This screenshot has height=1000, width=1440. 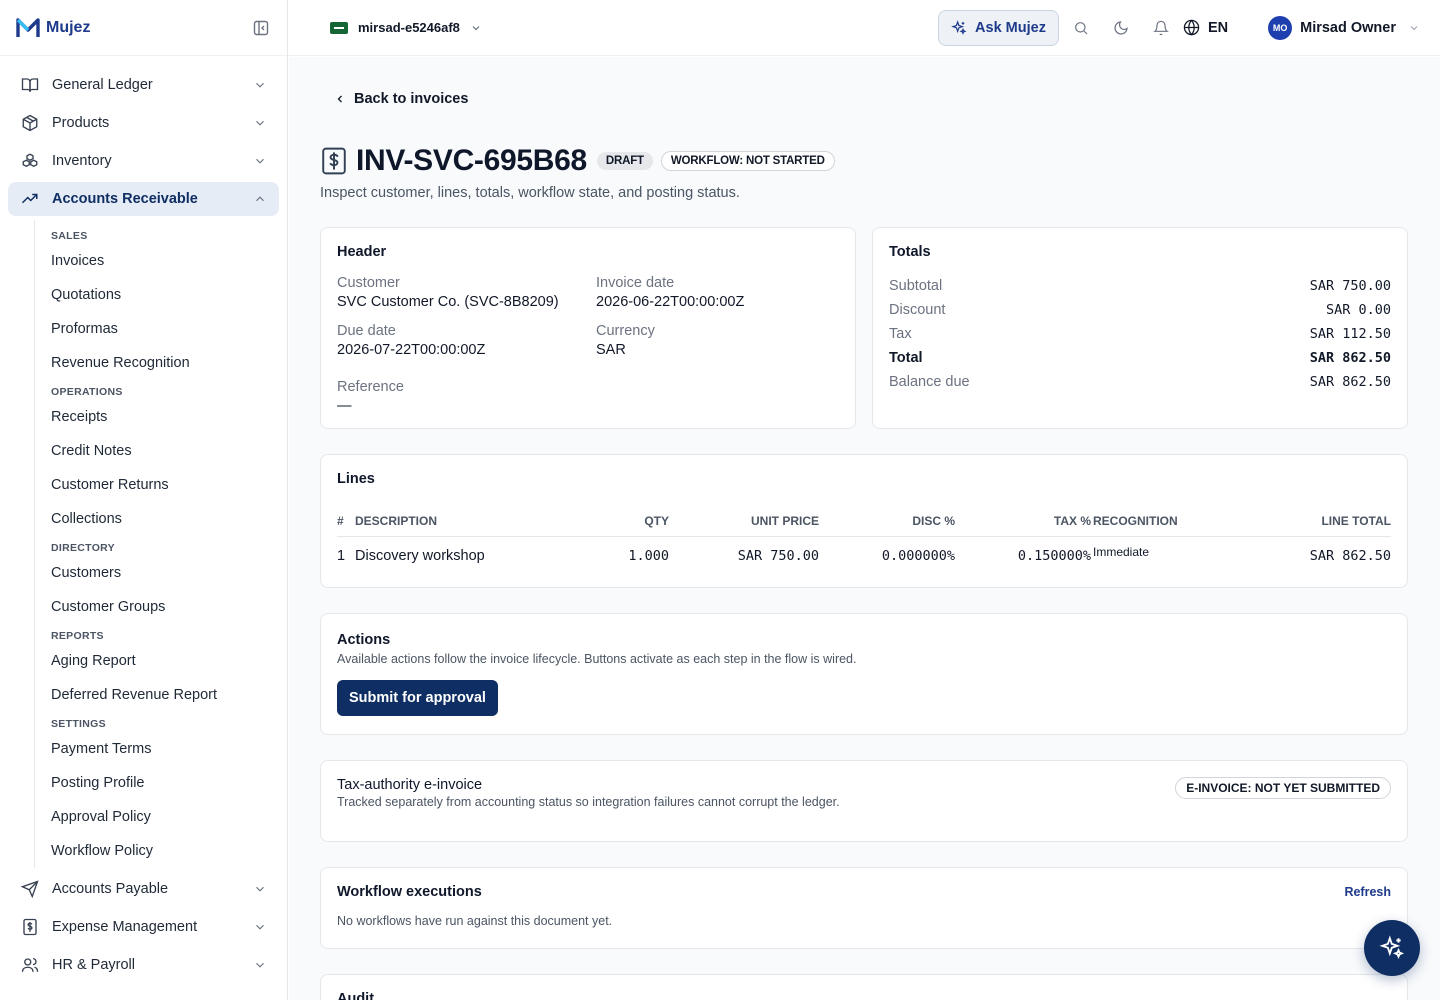 I want to click on subnav-item-invoices: Invoices, so click(x=165, y=261).